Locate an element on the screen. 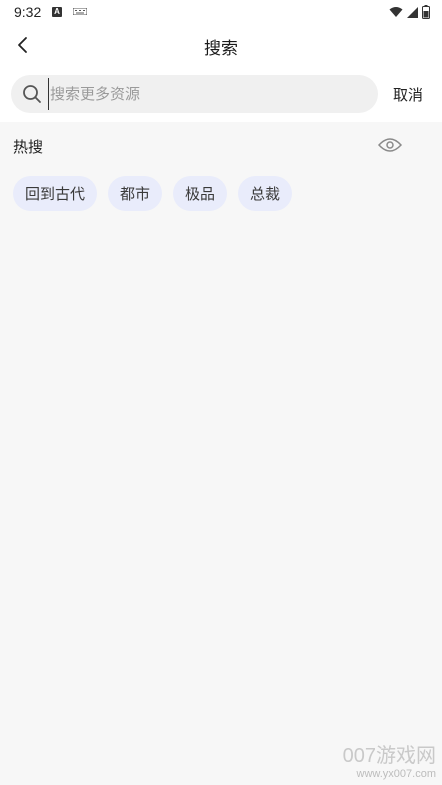  signal-icon is located at coordinates (412, 12).